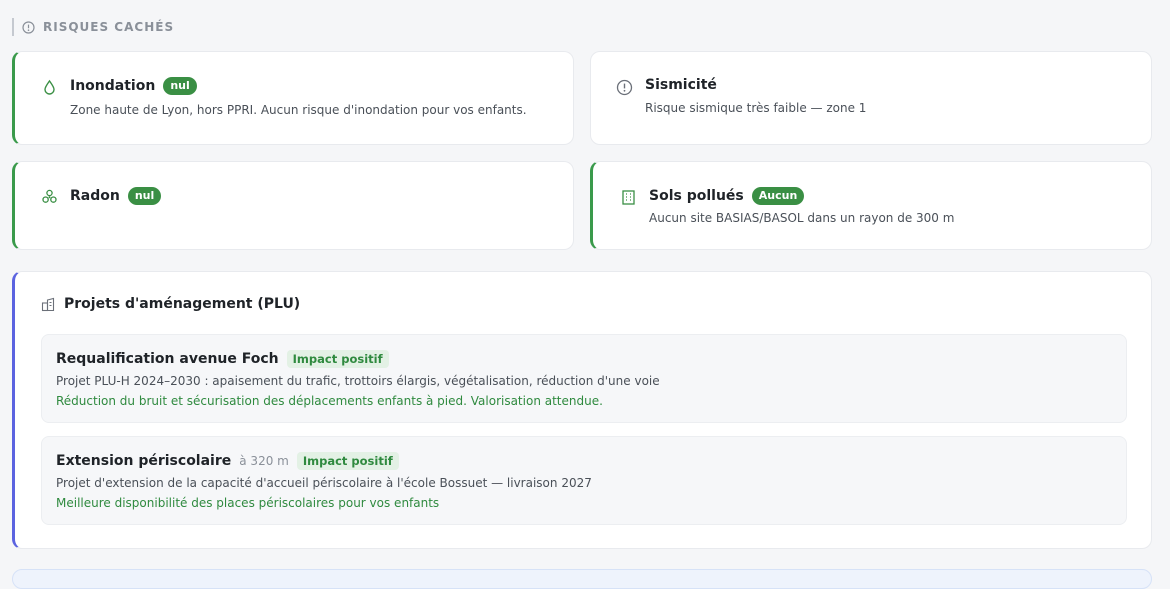 The width and height of the screenshot is (1170, 589). I want to click on risk-title: Sismicité, so click(681, 85).